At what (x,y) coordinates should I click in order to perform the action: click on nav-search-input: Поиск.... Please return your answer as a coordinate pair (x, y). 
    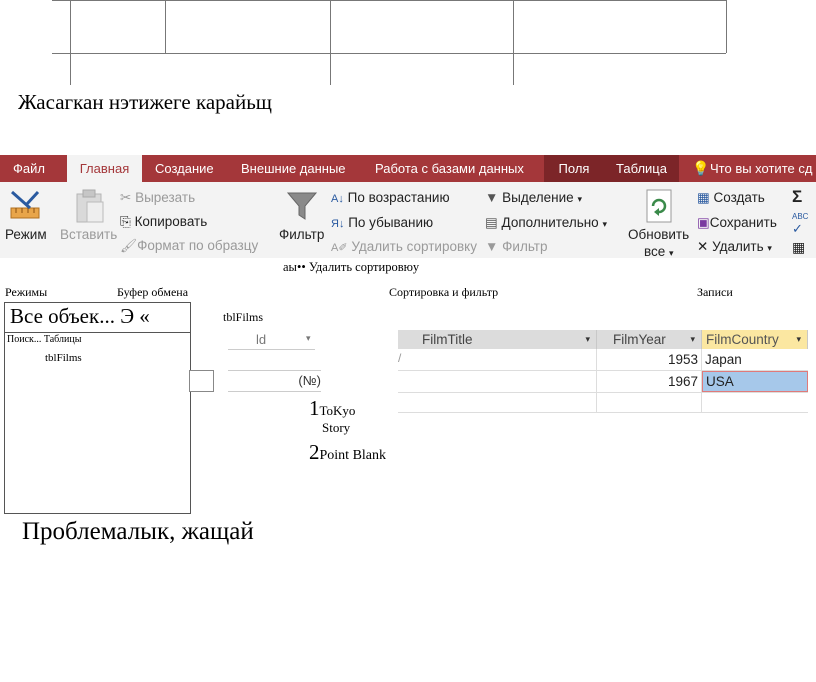
    Looking at the image, I should click on (24, 339).